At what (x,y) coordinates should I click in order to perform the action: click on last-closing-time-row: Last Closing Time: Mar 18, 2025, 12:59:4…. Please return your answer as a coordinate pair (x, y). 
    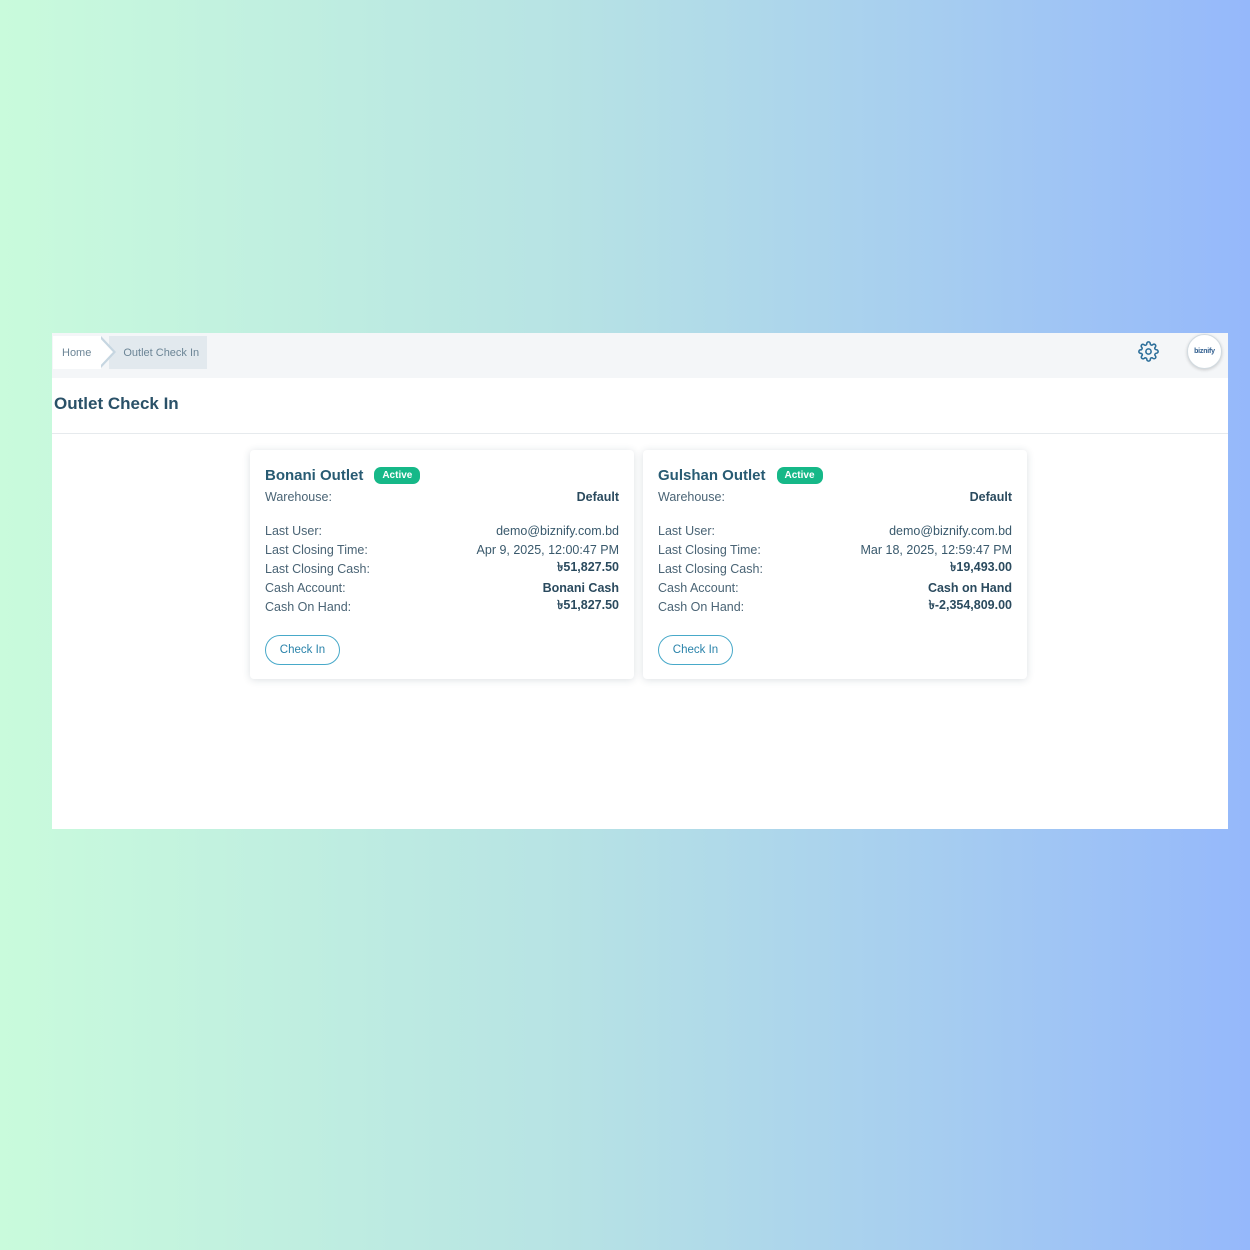
    Looking at the image, I should click on (835, 549).